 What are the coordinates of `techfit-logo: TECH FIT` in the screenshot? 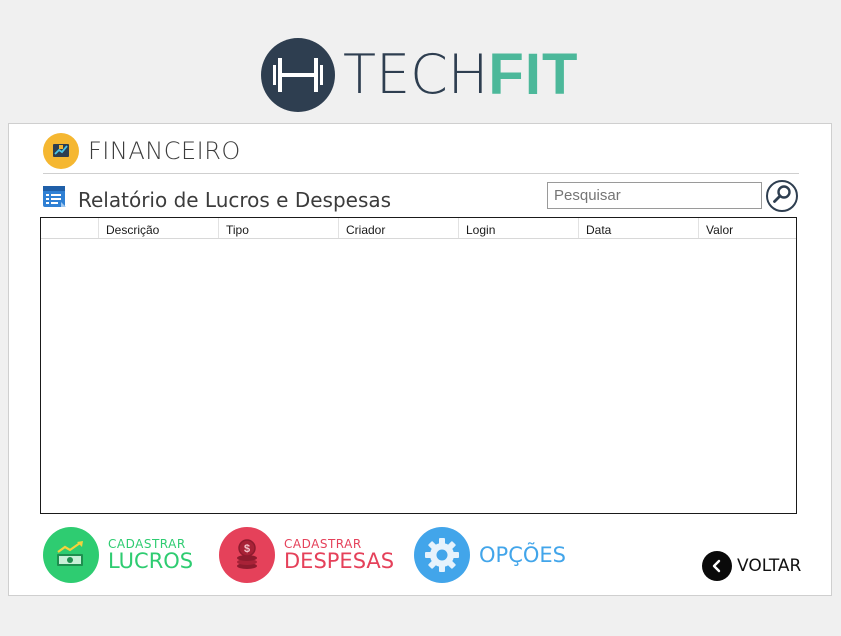 It's located at (419, 75).